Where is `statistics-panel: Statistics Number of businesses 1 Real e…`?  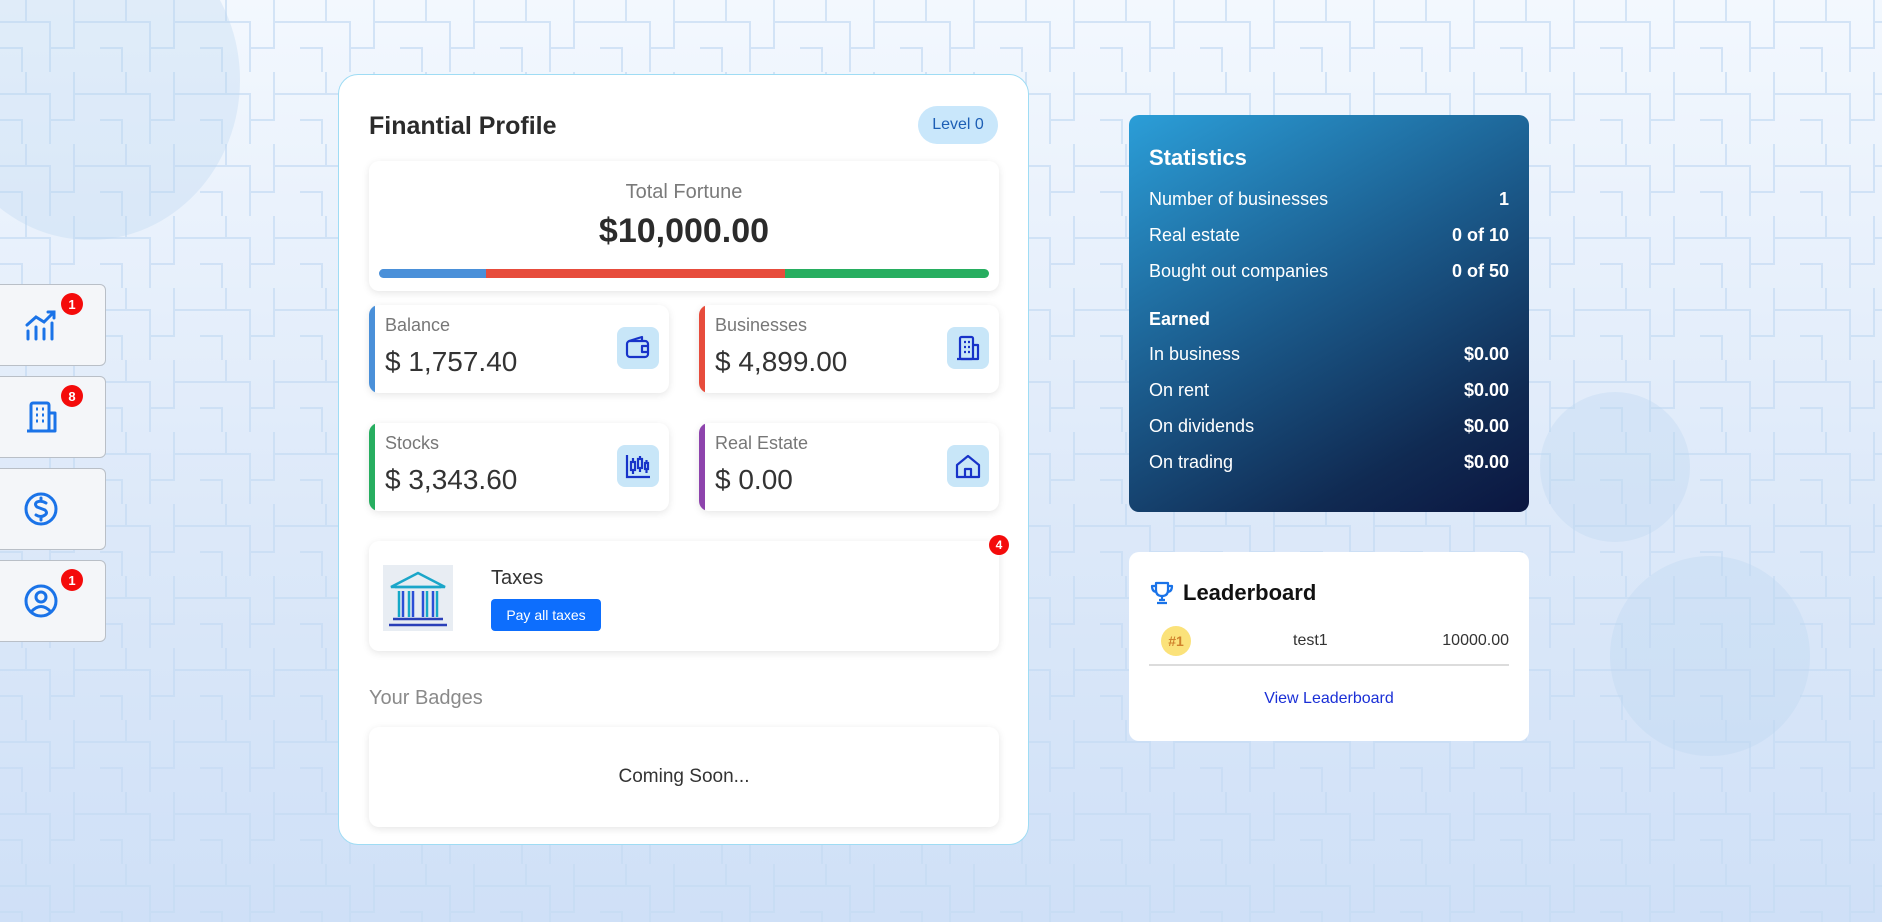
statistics-panel: Statistics Number of businesses 1 Real e… is located at coordinates (1329, 313).